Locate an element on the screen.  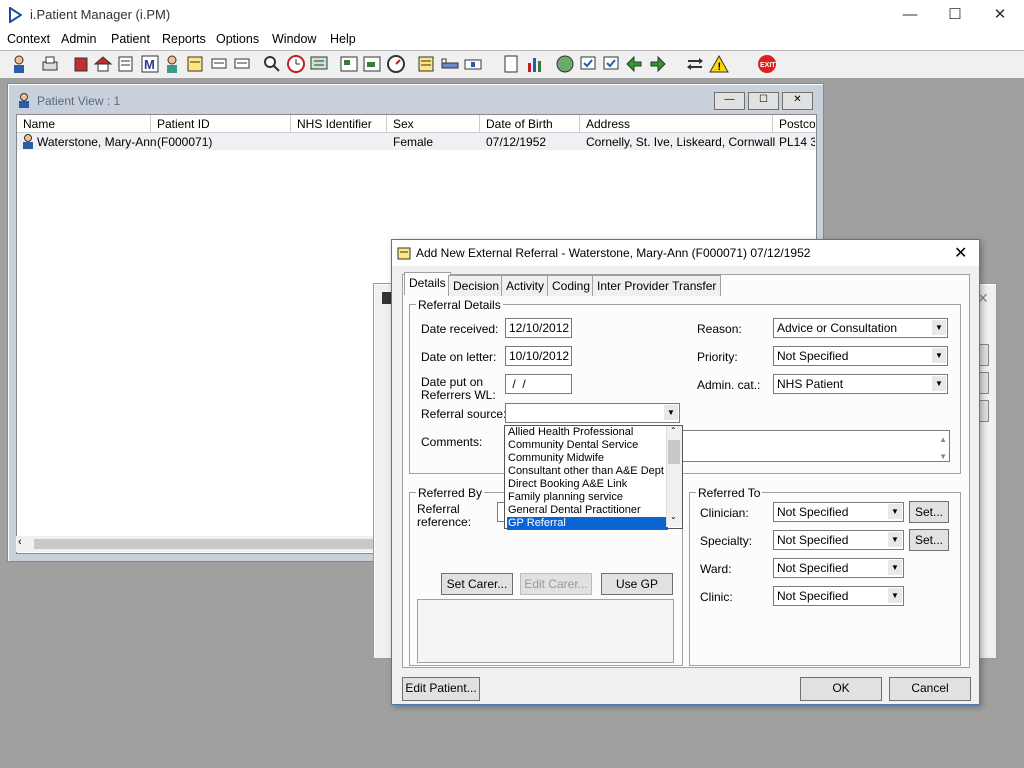
dialog-close-button: ✕ is located at coordinates (960, 253).